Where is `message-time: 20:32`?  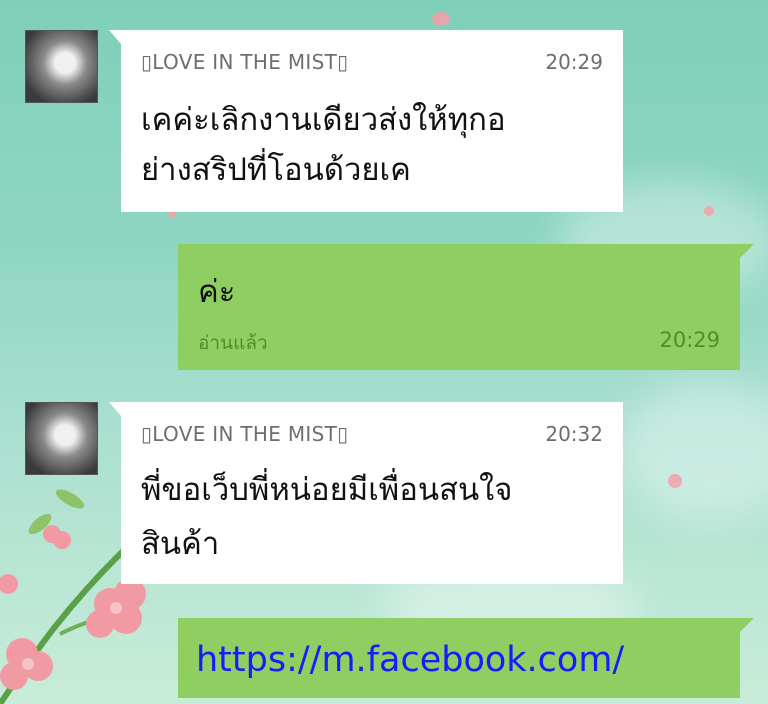
message-time: 20:32 is located at coordinates (574, 434).